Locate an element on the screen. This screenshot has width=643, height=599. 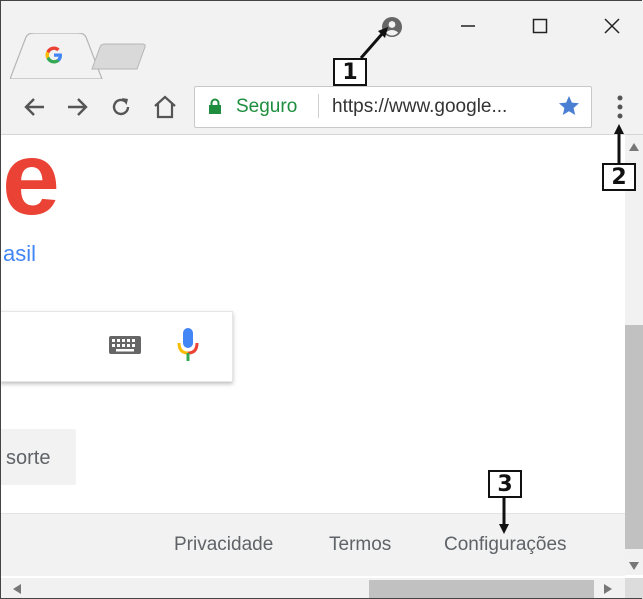
back-button is located at coordinates (35, 107).